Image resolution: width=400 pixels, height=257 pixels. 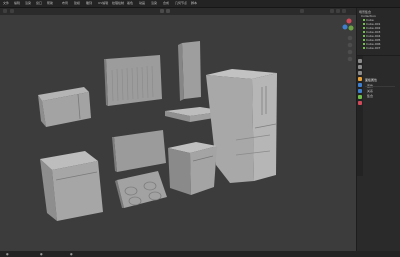 I want to click on menu-window: 窗口, so click(x=39, y=3).